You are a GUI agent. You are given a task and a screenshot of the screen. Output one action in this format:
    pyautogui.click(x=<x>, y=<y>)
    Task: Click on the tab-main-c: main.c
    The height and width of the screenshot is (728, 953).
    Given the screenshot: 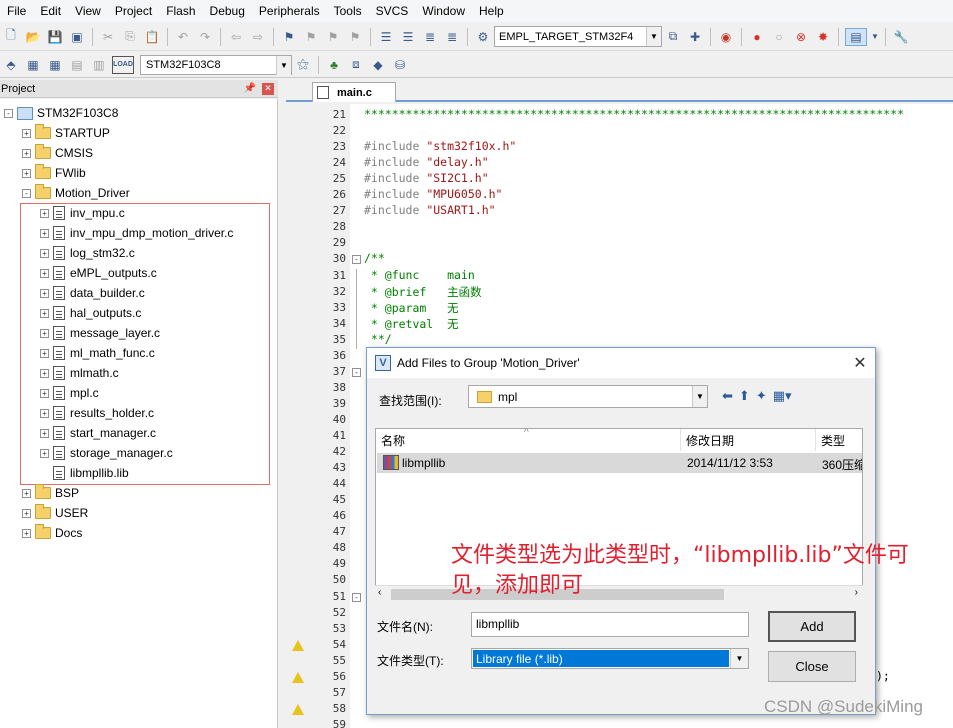 What is the action you would take?
    pyautogui.click(x=354, y=92)
    